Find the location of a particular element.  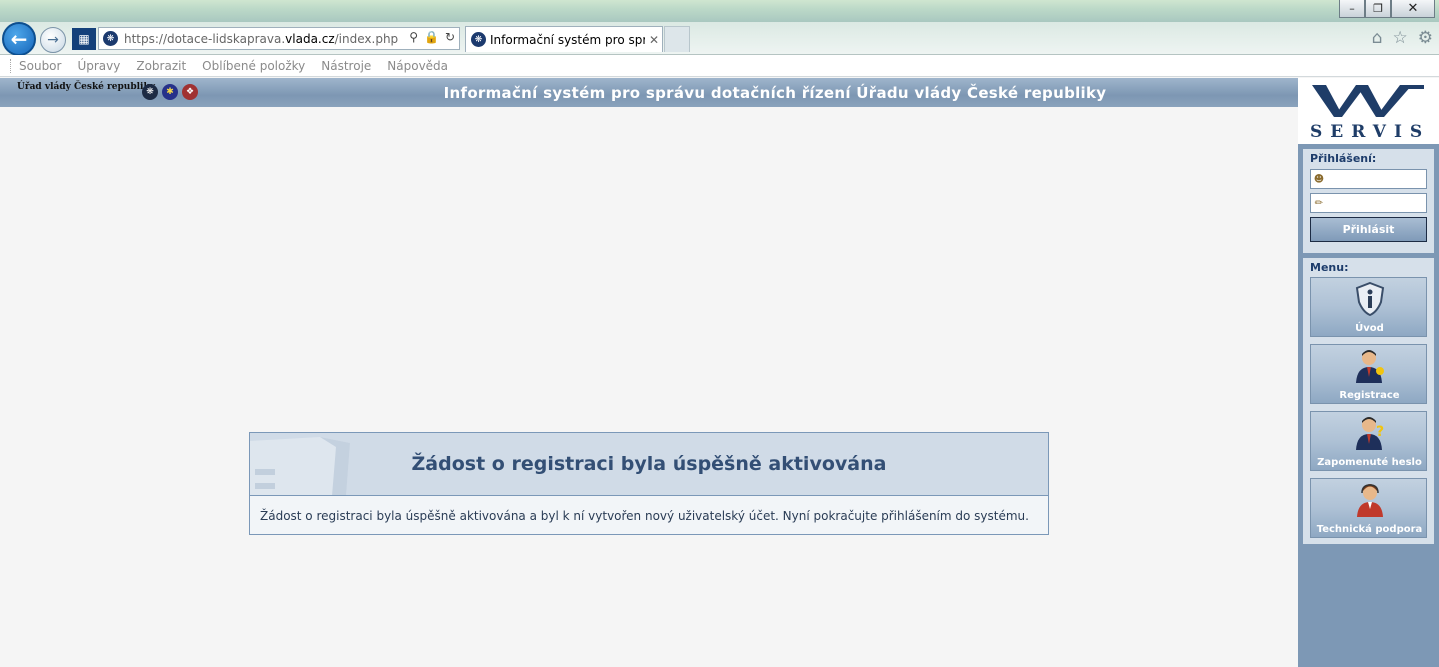

menu-label: Menu: is located at coordinates (1329, 267).